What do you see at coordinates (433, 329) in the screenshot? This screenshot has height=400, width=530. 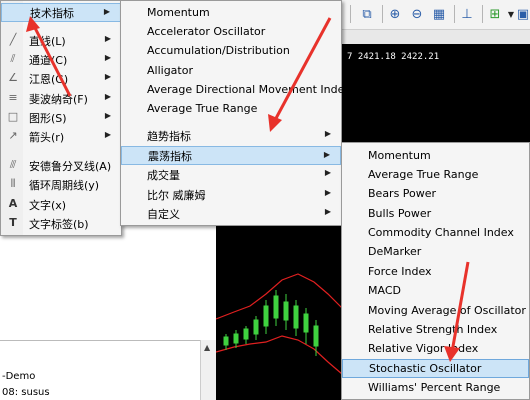 I see `menu-item-label: Relative Strength Index` at bounding box center [433, 329].